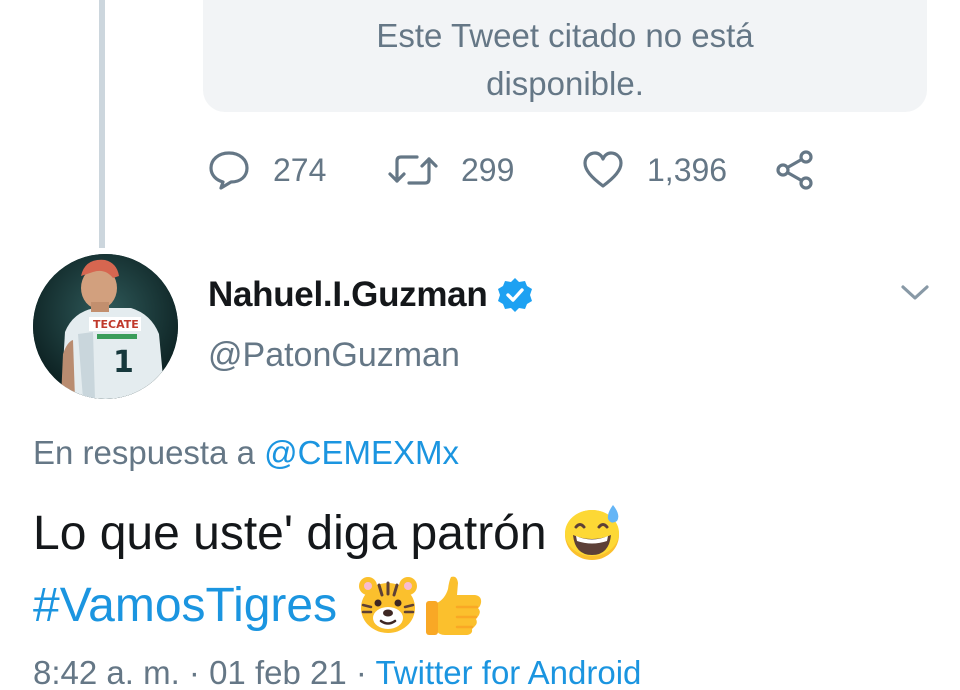  What do you see at coordinates (915, 292) in the screenshot?
I see `chevron-down-icon` at bounding box center [915, 292].